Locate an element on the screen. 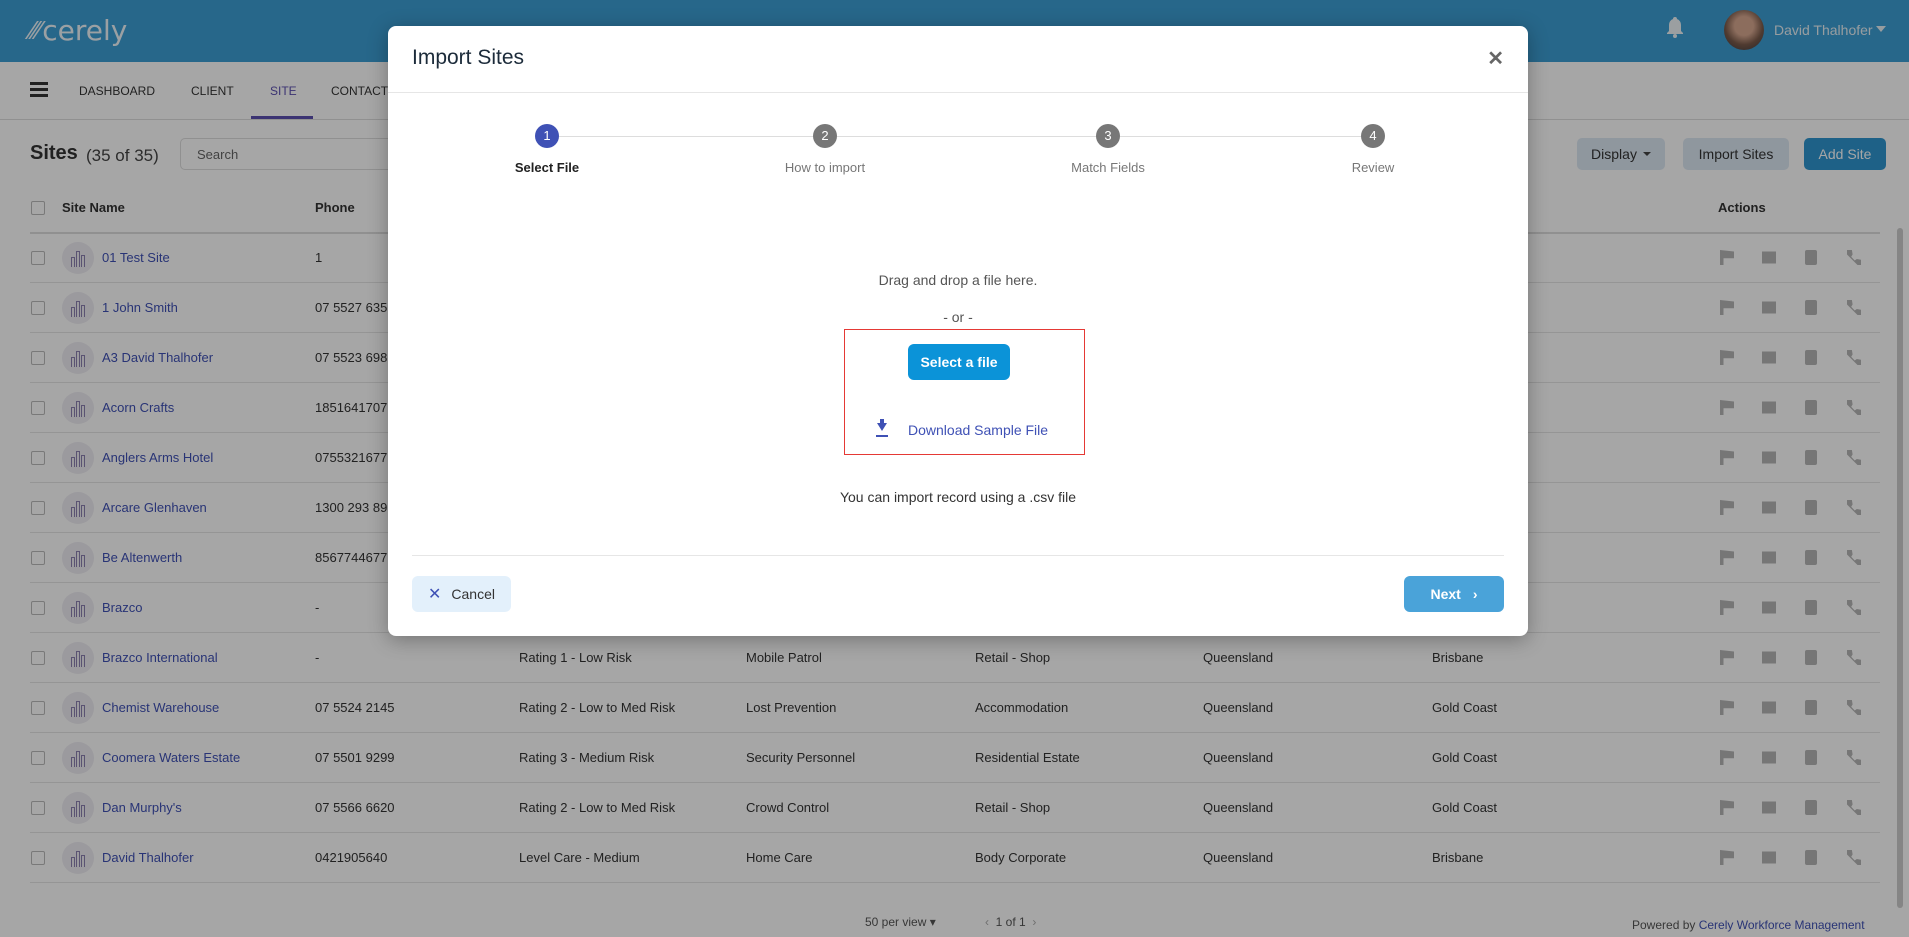 Image resolution: width=1909 pixels, height=937 pixels. download-icon is located at coordinates (882, 428).